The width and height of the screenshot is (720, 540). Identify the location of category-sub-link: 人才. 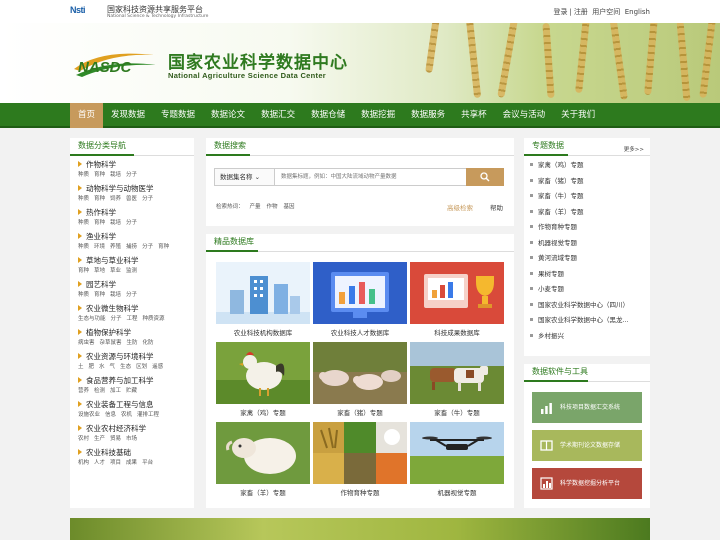
(99, 463).